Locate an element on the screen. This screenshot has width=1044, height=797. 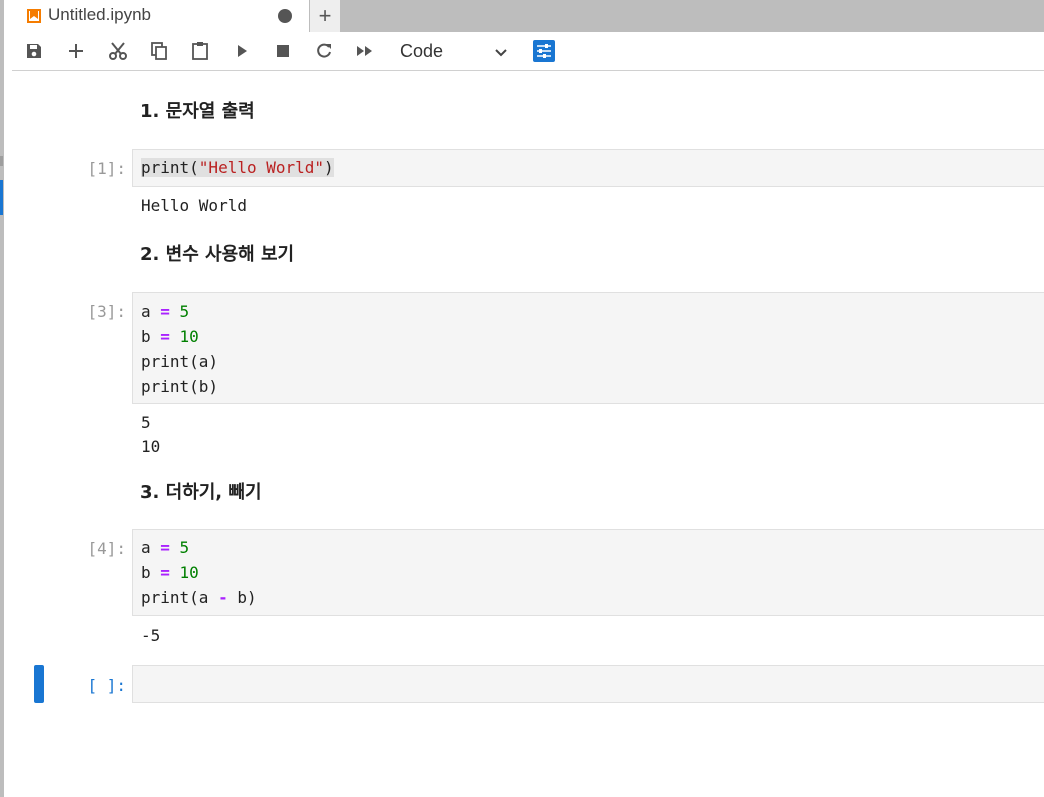
save-icon is located at coordinates (34, 51).